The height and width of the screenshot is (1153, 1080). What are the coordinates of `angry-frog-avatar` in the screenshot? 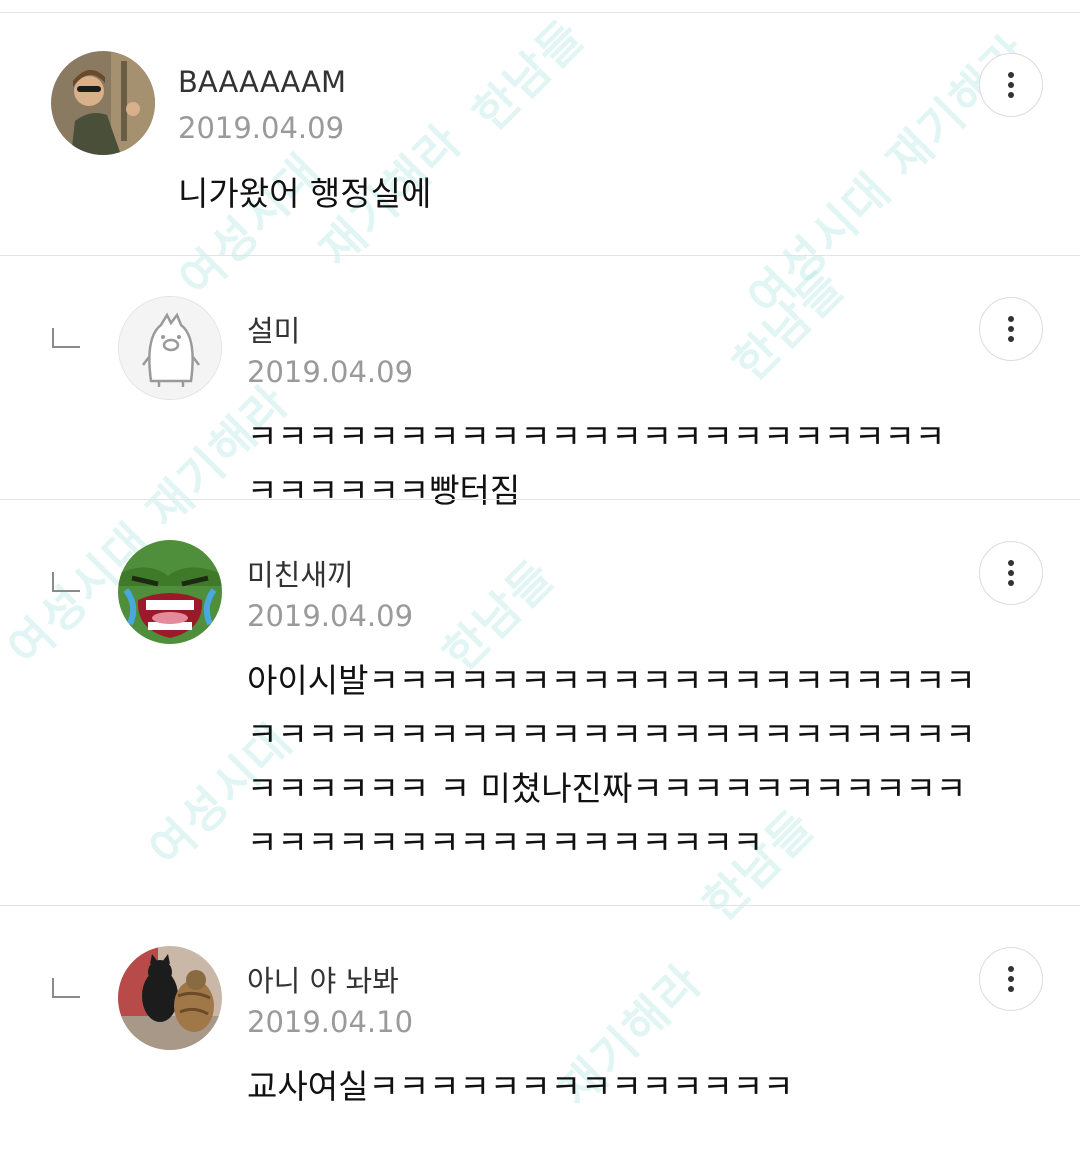 It's located at (170, 592).